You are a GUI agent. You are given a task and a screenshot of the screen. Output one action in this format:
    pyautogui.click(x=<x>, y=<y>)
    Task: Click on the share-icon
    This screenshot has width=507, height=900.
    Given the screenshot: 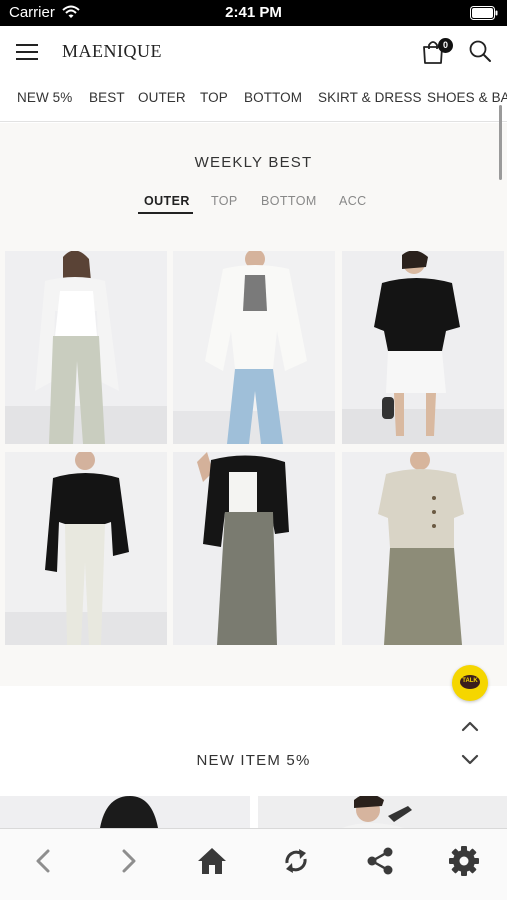 What is the action you would take?
    pyautogui.click(x=380, y=861)
    